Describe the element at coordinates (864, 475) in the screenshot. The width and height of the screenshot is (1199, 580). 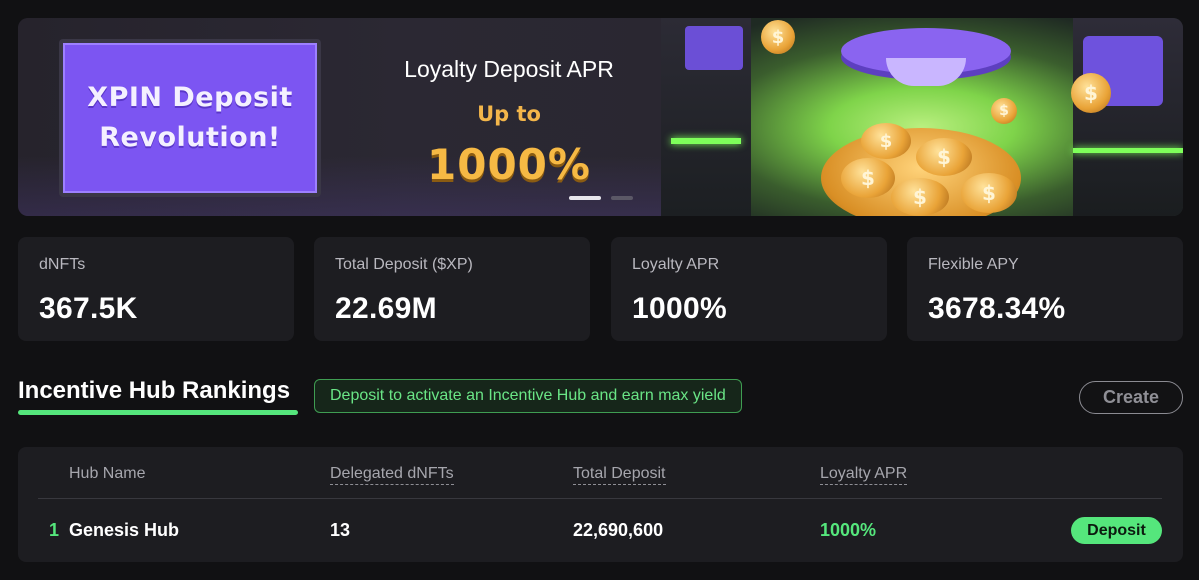
I see `column-header-loyalty-apr: Loyalty APR` at that location.